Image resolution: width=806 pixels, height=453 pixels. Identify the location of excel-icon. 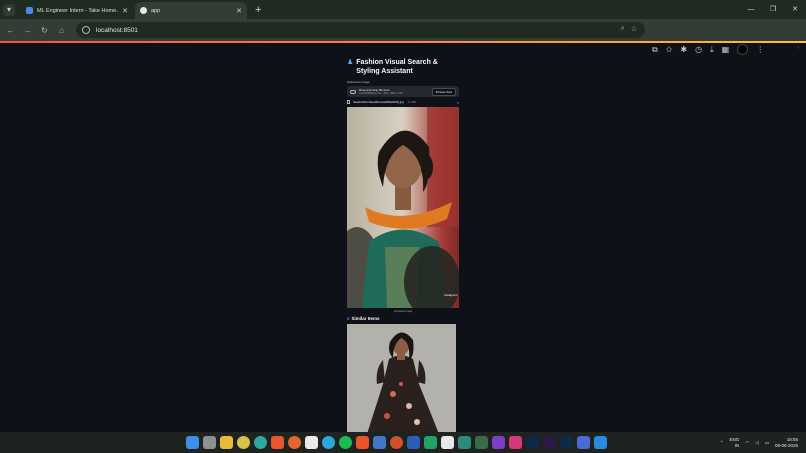
(430, 442).